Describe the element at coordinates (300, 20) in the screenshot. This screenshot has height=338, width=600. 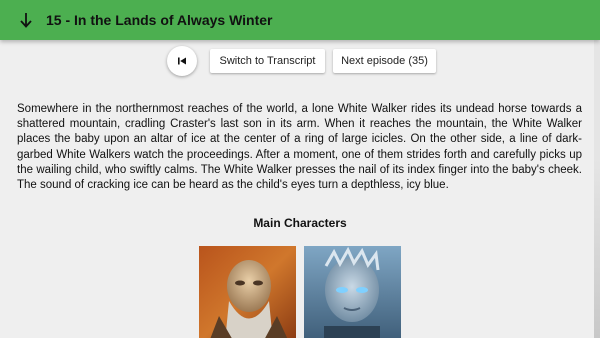
I see `app-bar: 15 - In the Lands of Always Winter` at that location.